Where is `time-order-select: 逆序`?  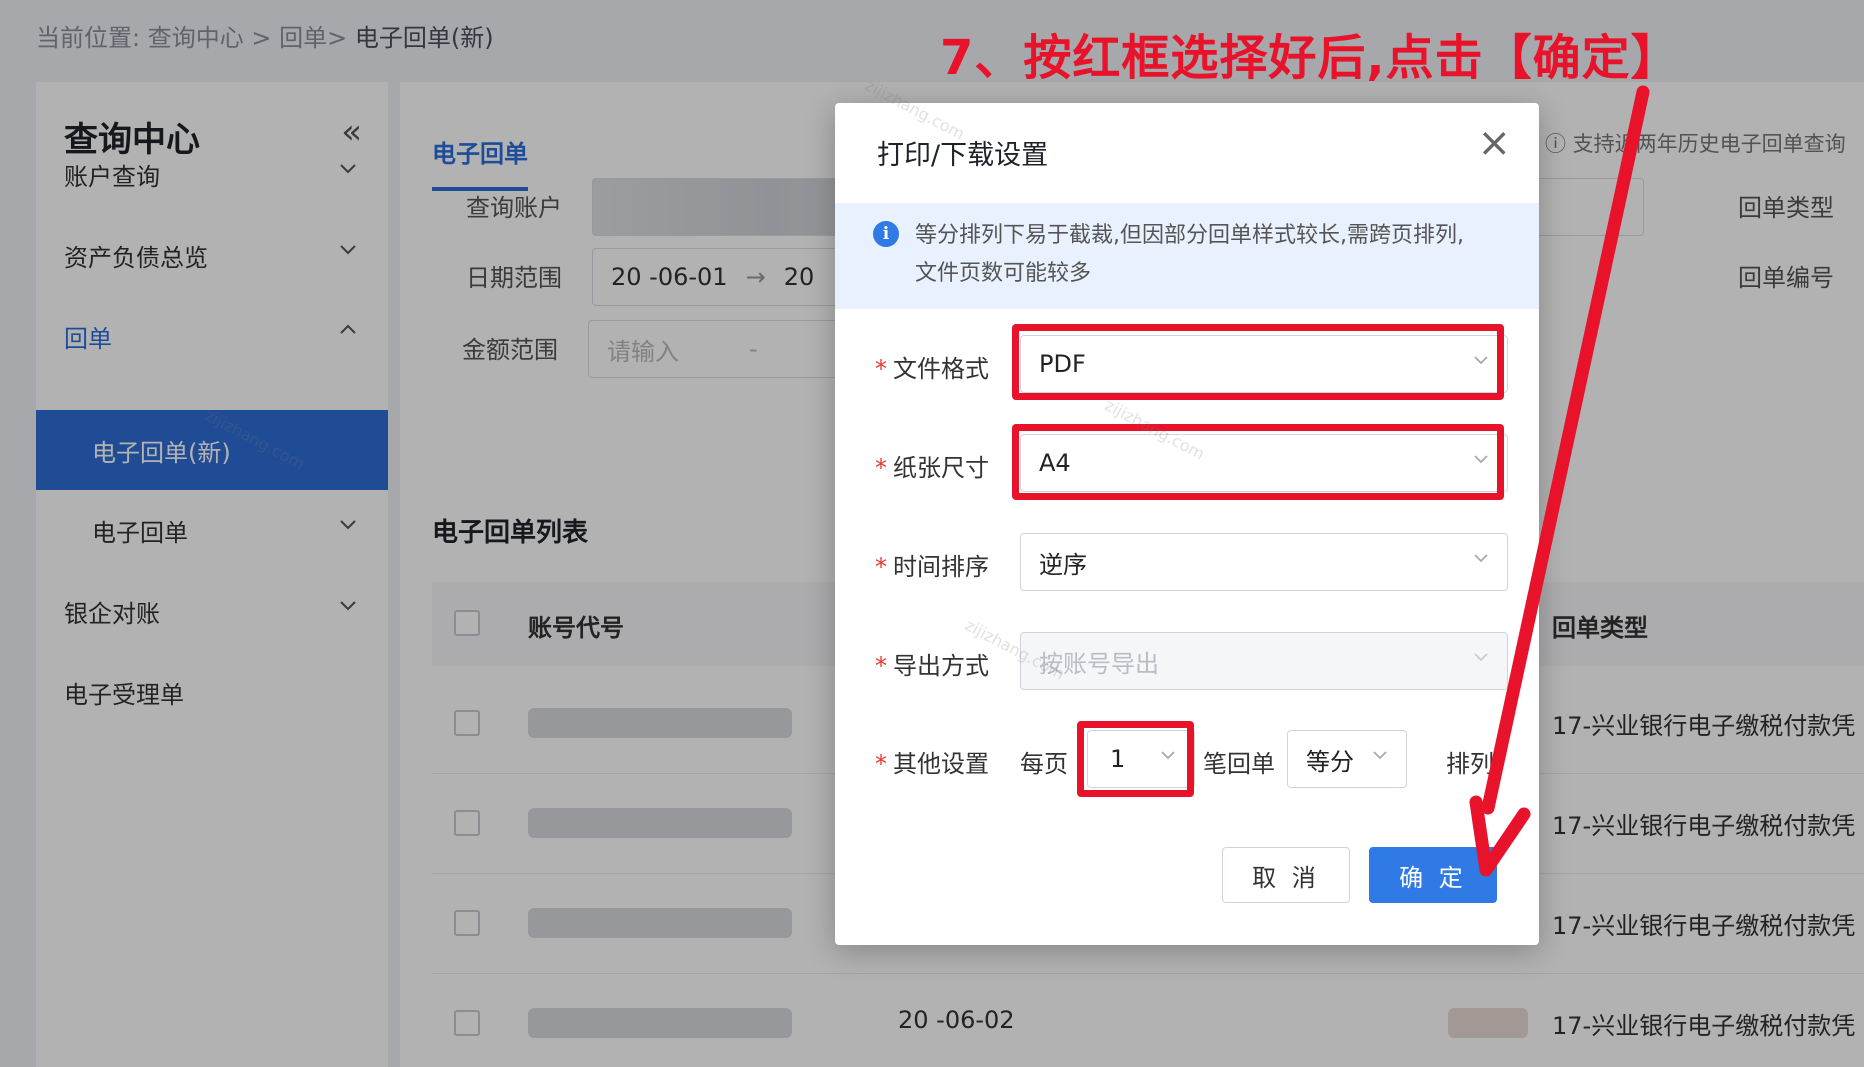 time-order-select: 逆序 is located at coordinates (1264, 562).